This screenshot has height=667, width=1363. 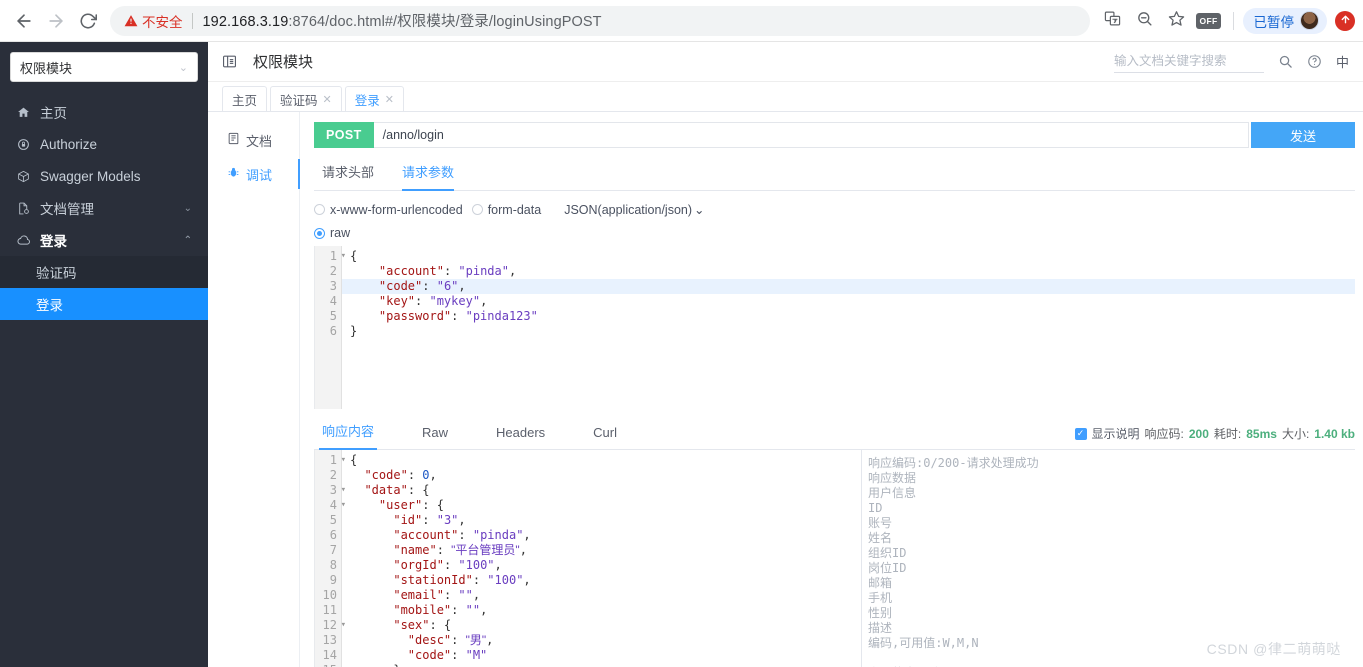 What do you see at coordinates (104, 208) in the screenshot?
I see `sidebar-item-doc-management: 文档管理 ⌄` at bounding box center [104, 208].